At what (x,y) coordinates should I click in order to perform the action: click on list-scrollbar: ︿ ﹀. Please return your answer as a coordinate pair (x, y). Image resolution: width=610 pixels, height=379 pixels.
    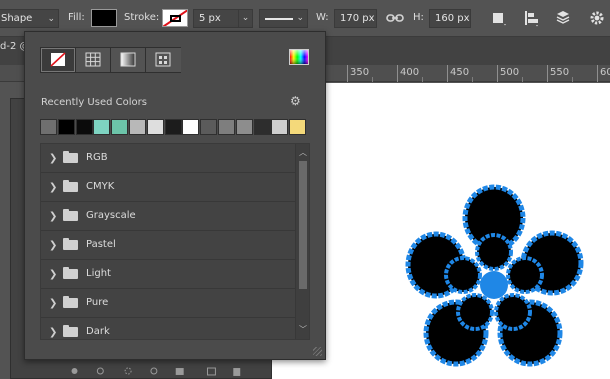
    Looking at the image, I should click on (302, 241).